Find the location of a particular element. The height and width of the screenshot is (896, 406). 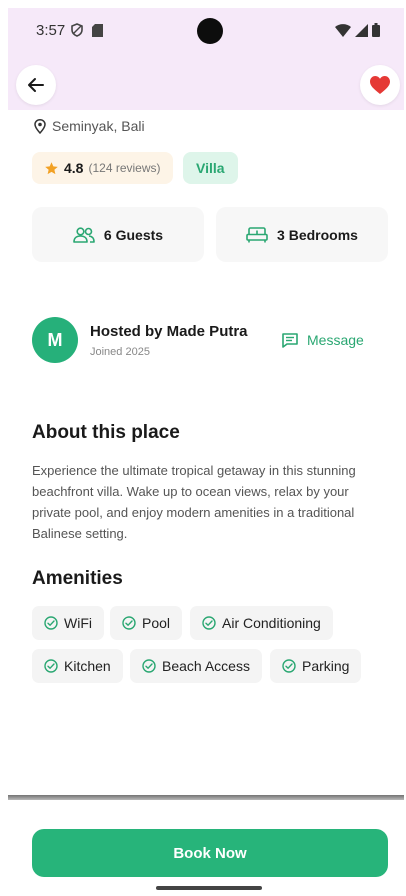

amenity-chip-kitchen: Kitchen is located at coordinates (77, 666).